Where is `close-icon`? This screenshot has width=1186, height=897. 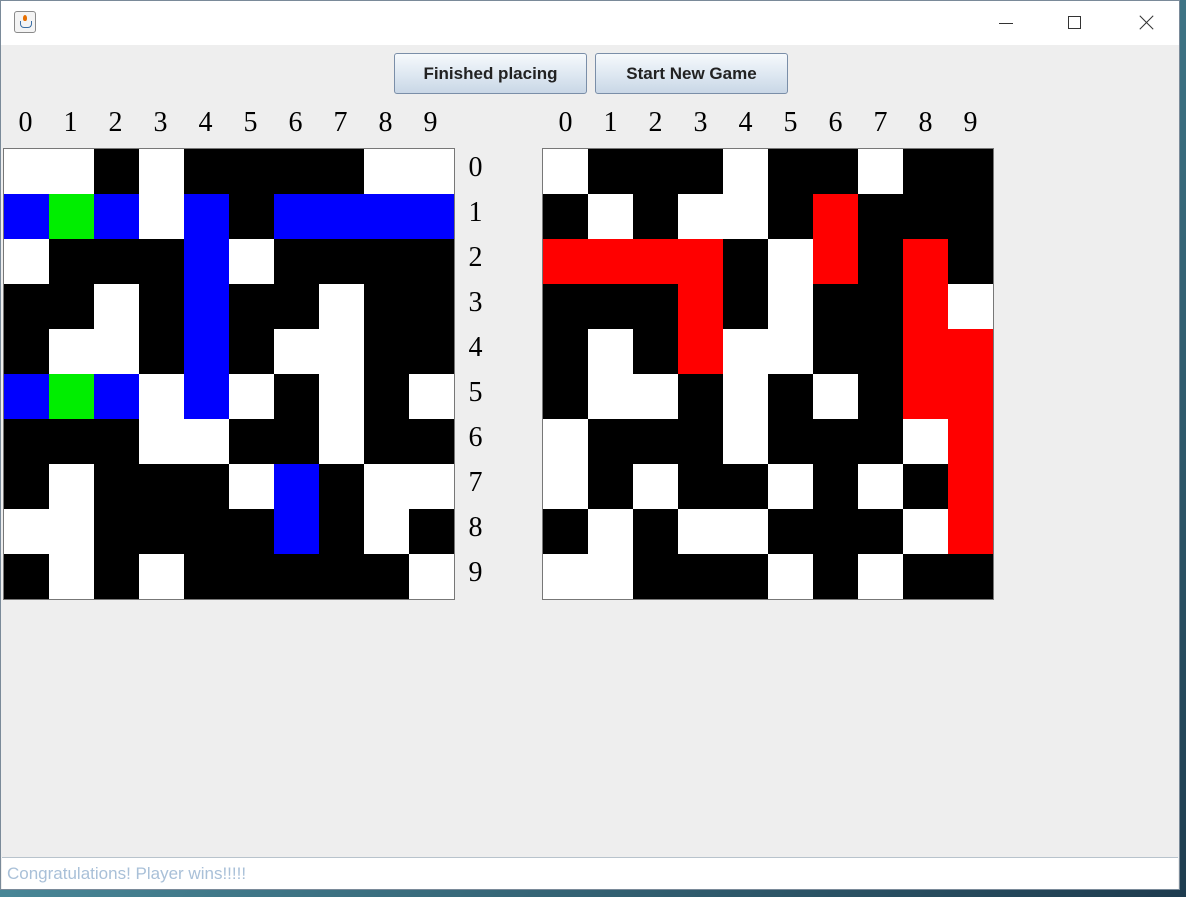
close-icon is located at coordinates (1146, 23).